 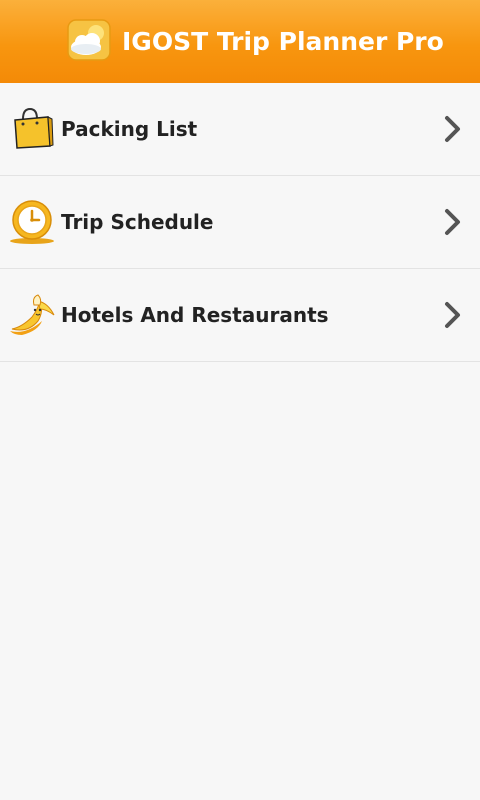 I want to click on clock-icon, so click(x=32, y=222).